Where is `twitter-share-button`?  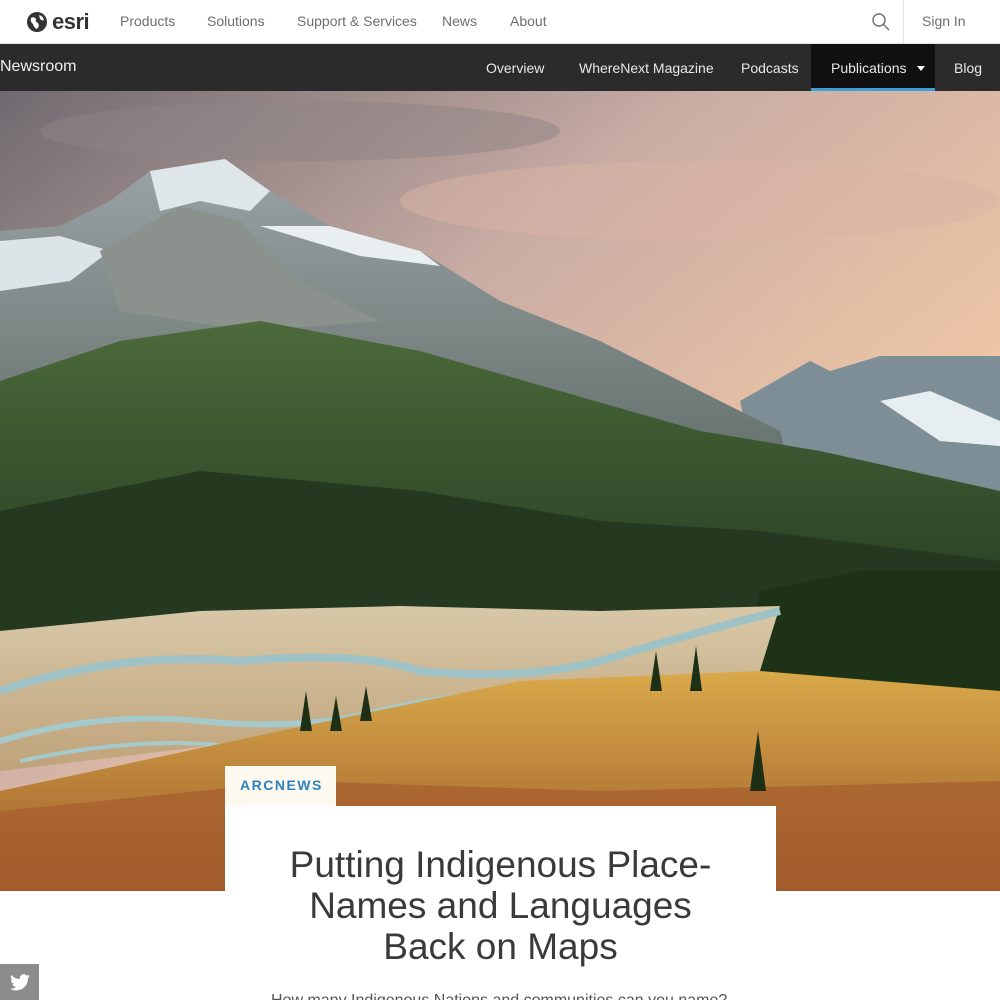 twitter-share-button is located at coordinates (19, 982).